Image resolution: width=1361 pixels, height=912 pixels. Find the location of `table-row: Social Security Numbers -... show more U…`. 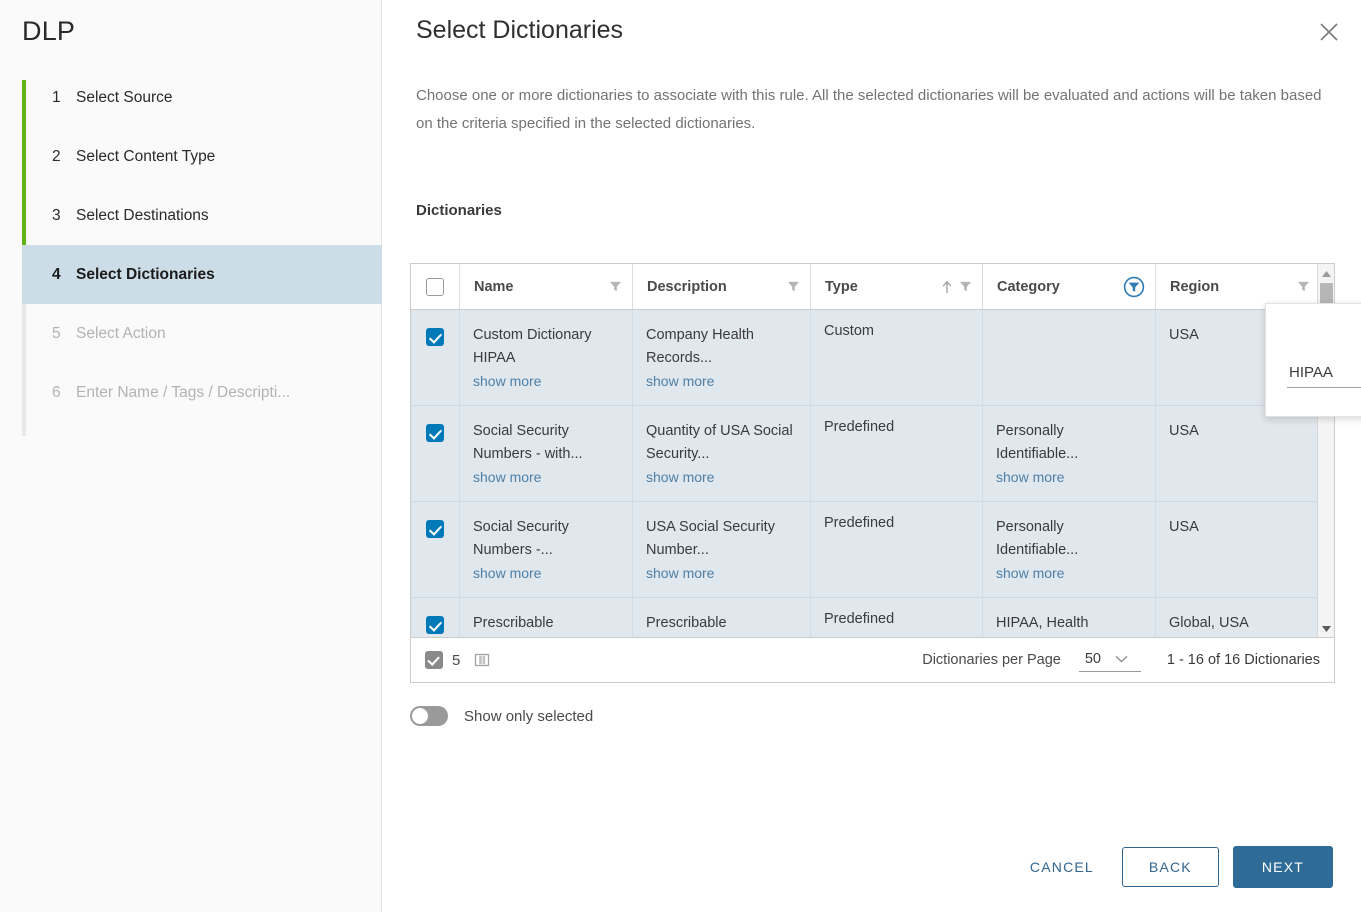

table-row: Social Security Numbers -... show more U… is located at coordinates (872, 550).